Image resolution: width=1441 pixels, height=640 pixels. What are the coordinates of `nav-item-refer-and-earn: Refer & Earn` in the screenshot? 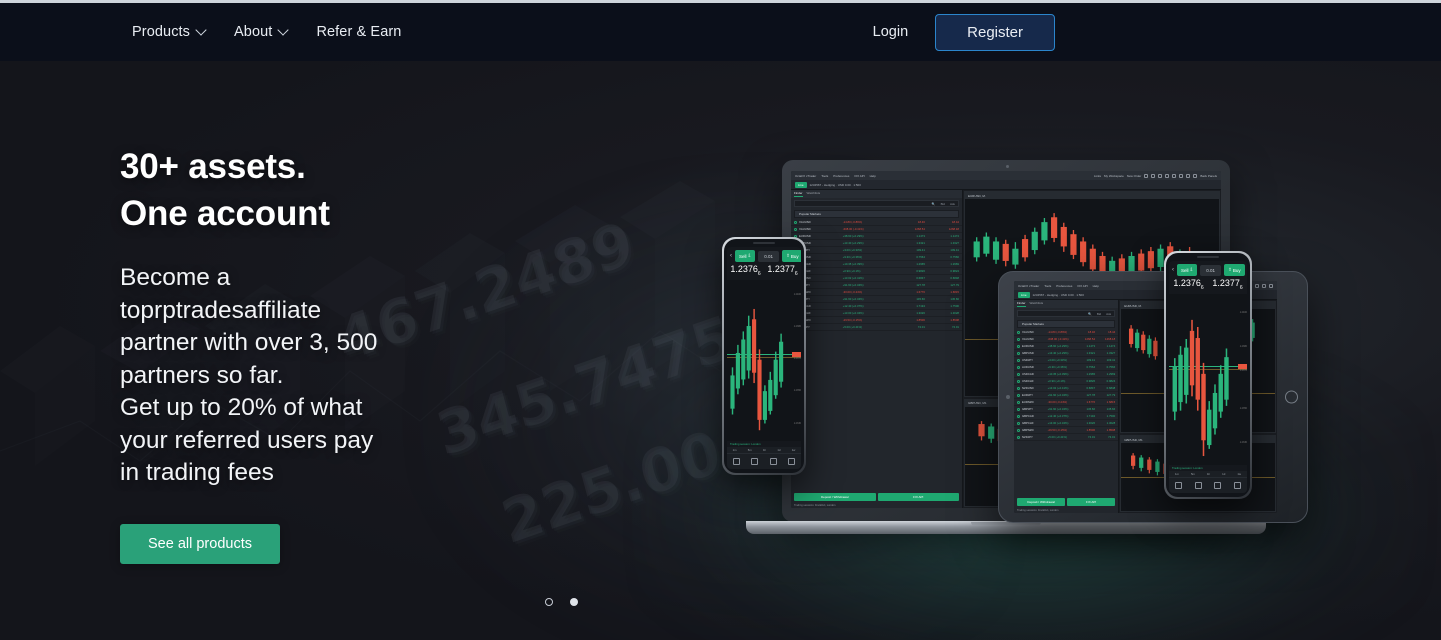 It's located at (358, 32).